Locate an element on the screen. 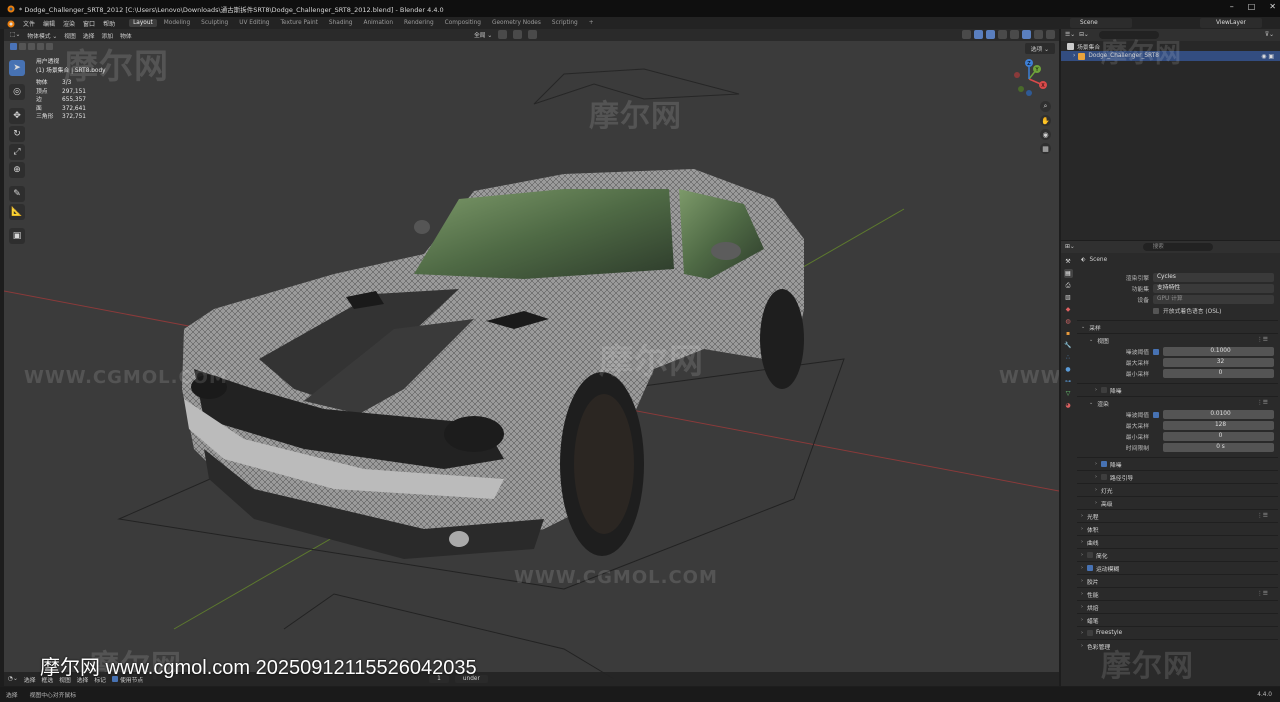  tool-tab-icon: ⚒ is located at coordinates (1068, 261).